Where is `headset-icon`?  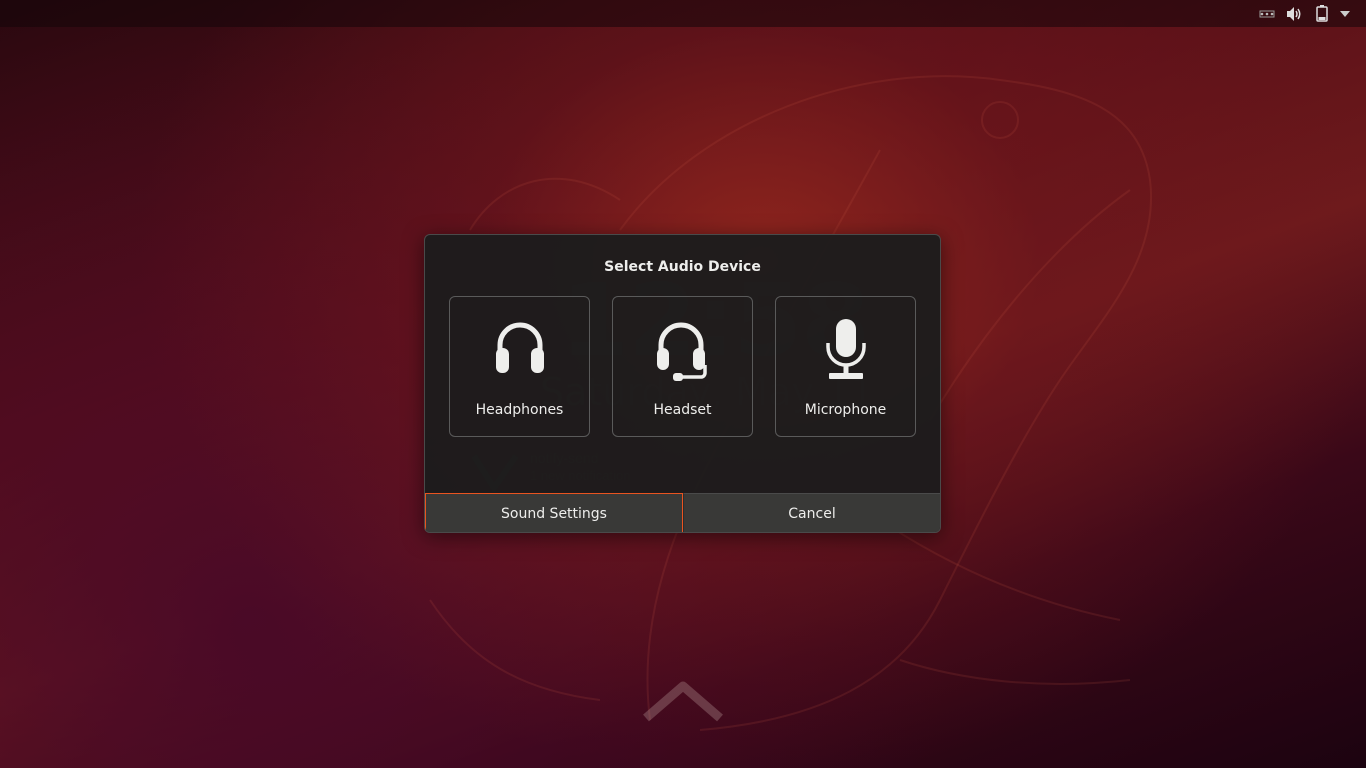
headset-icon is located at coordinates (682, 350).